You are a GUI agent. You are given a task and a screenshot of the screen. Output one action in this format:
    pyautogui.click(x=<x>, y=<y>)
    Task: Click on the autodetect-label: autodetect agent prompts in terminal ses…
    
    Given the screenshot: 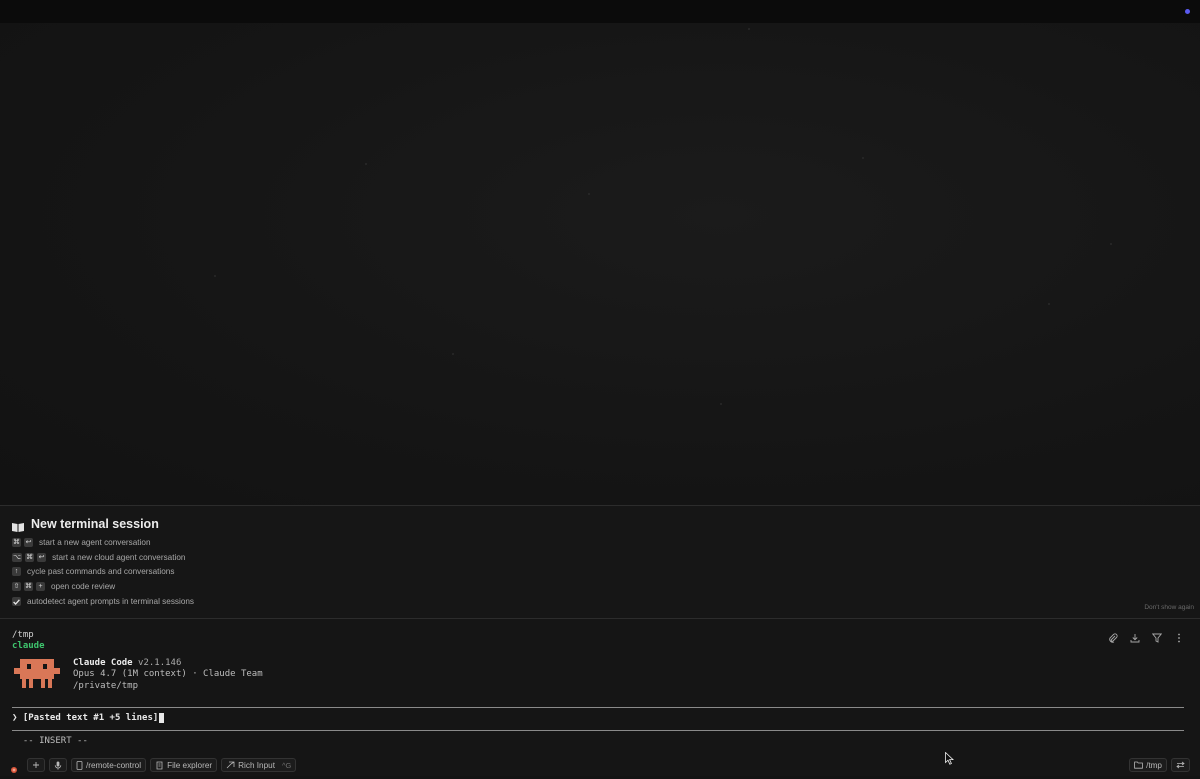 What is the action you would take?
    pyautogui.click(x=111, y=601)
    